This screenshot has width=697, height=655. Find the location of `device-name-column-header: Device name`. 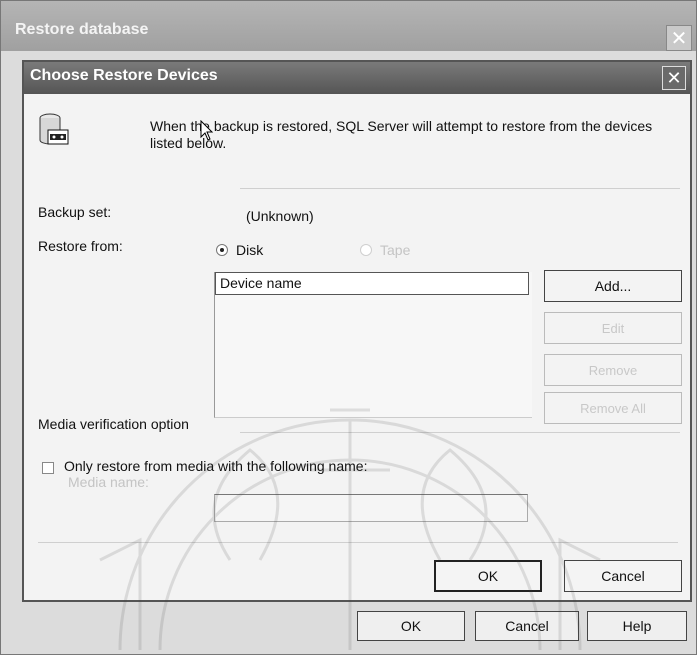

device-name-column-header: Device name is located at coordinates (372, 283).